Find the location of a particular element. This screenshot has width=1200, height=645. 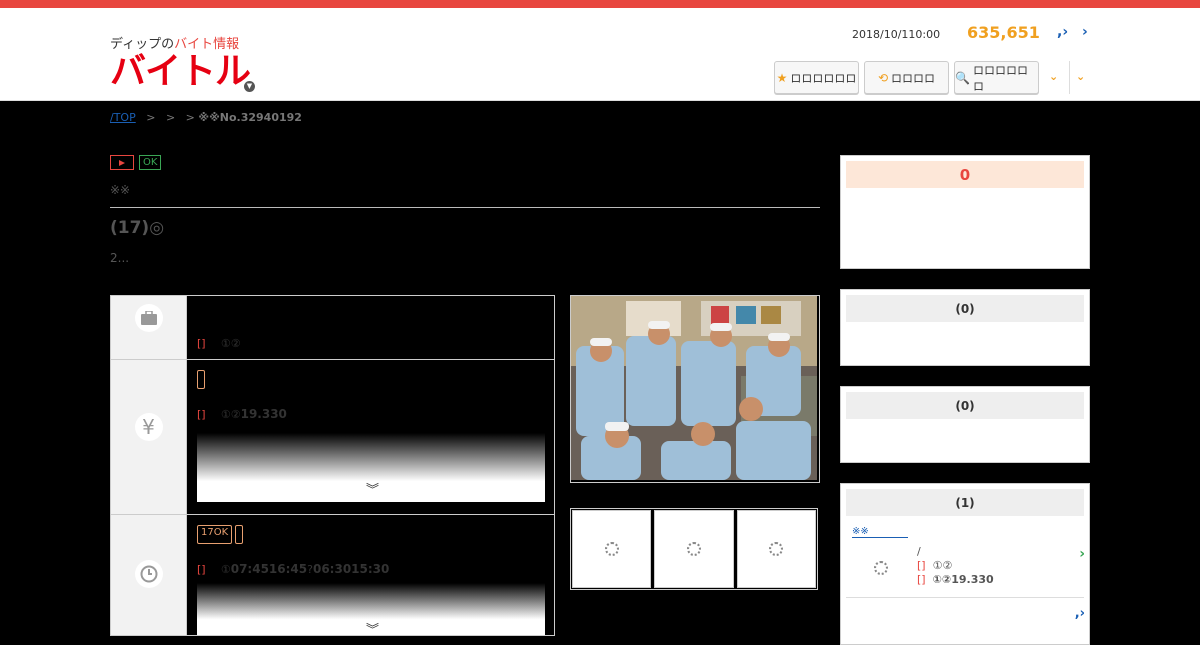

logo-brand: バイトル is located at coordinates (180, 71).